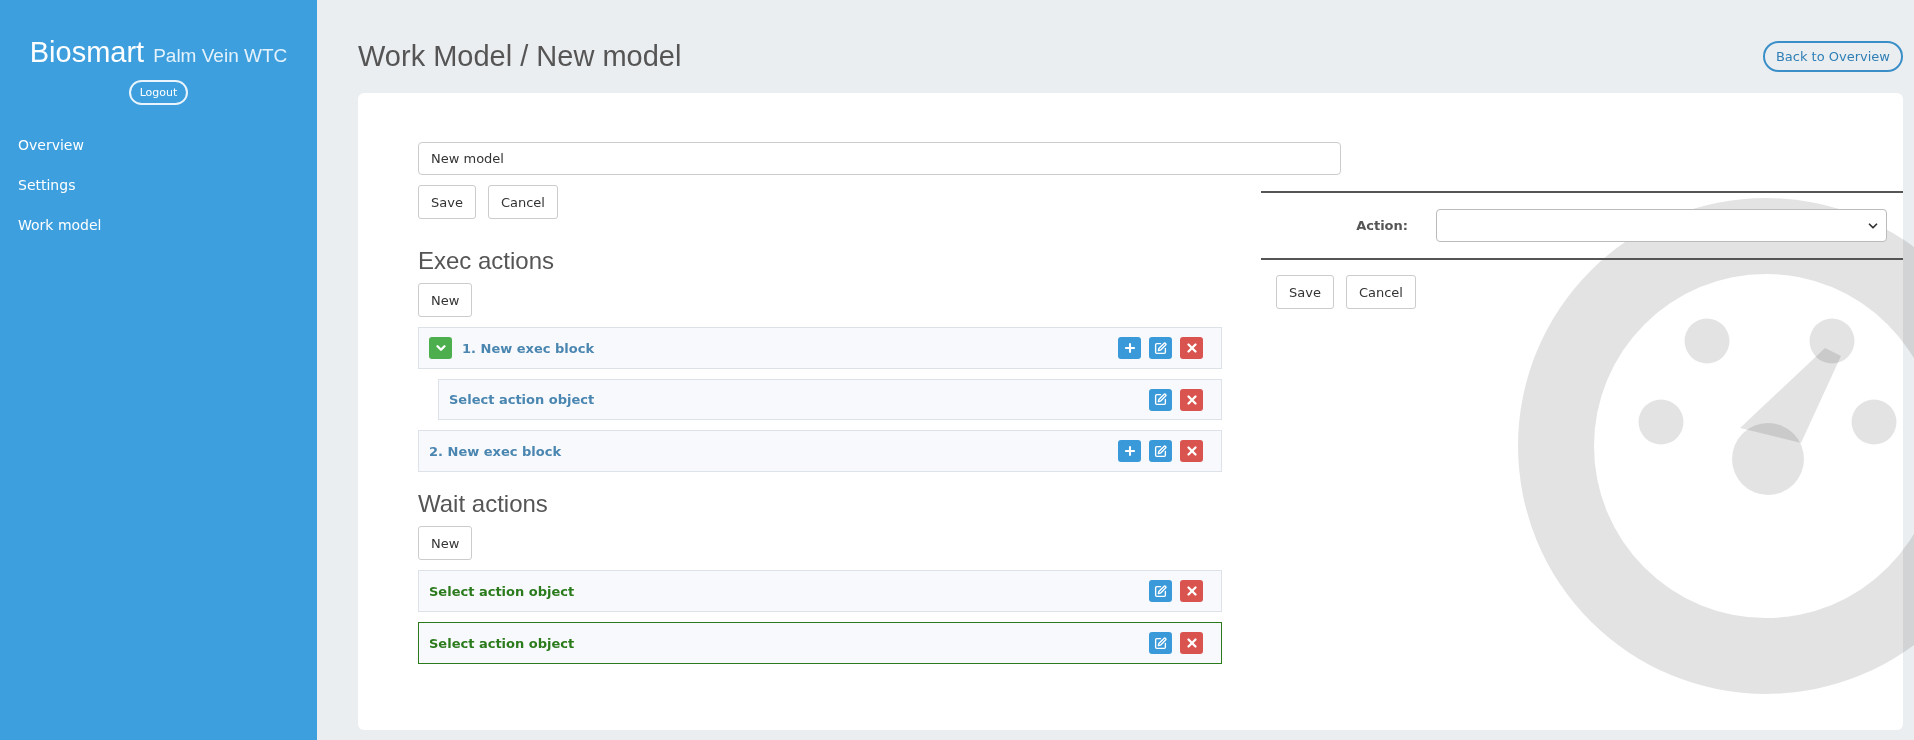 The image size is (1914, 740). Describe the element at coordinates (529, 348) in the screenshot. I see `block-title: 1. New exec block` at that location.